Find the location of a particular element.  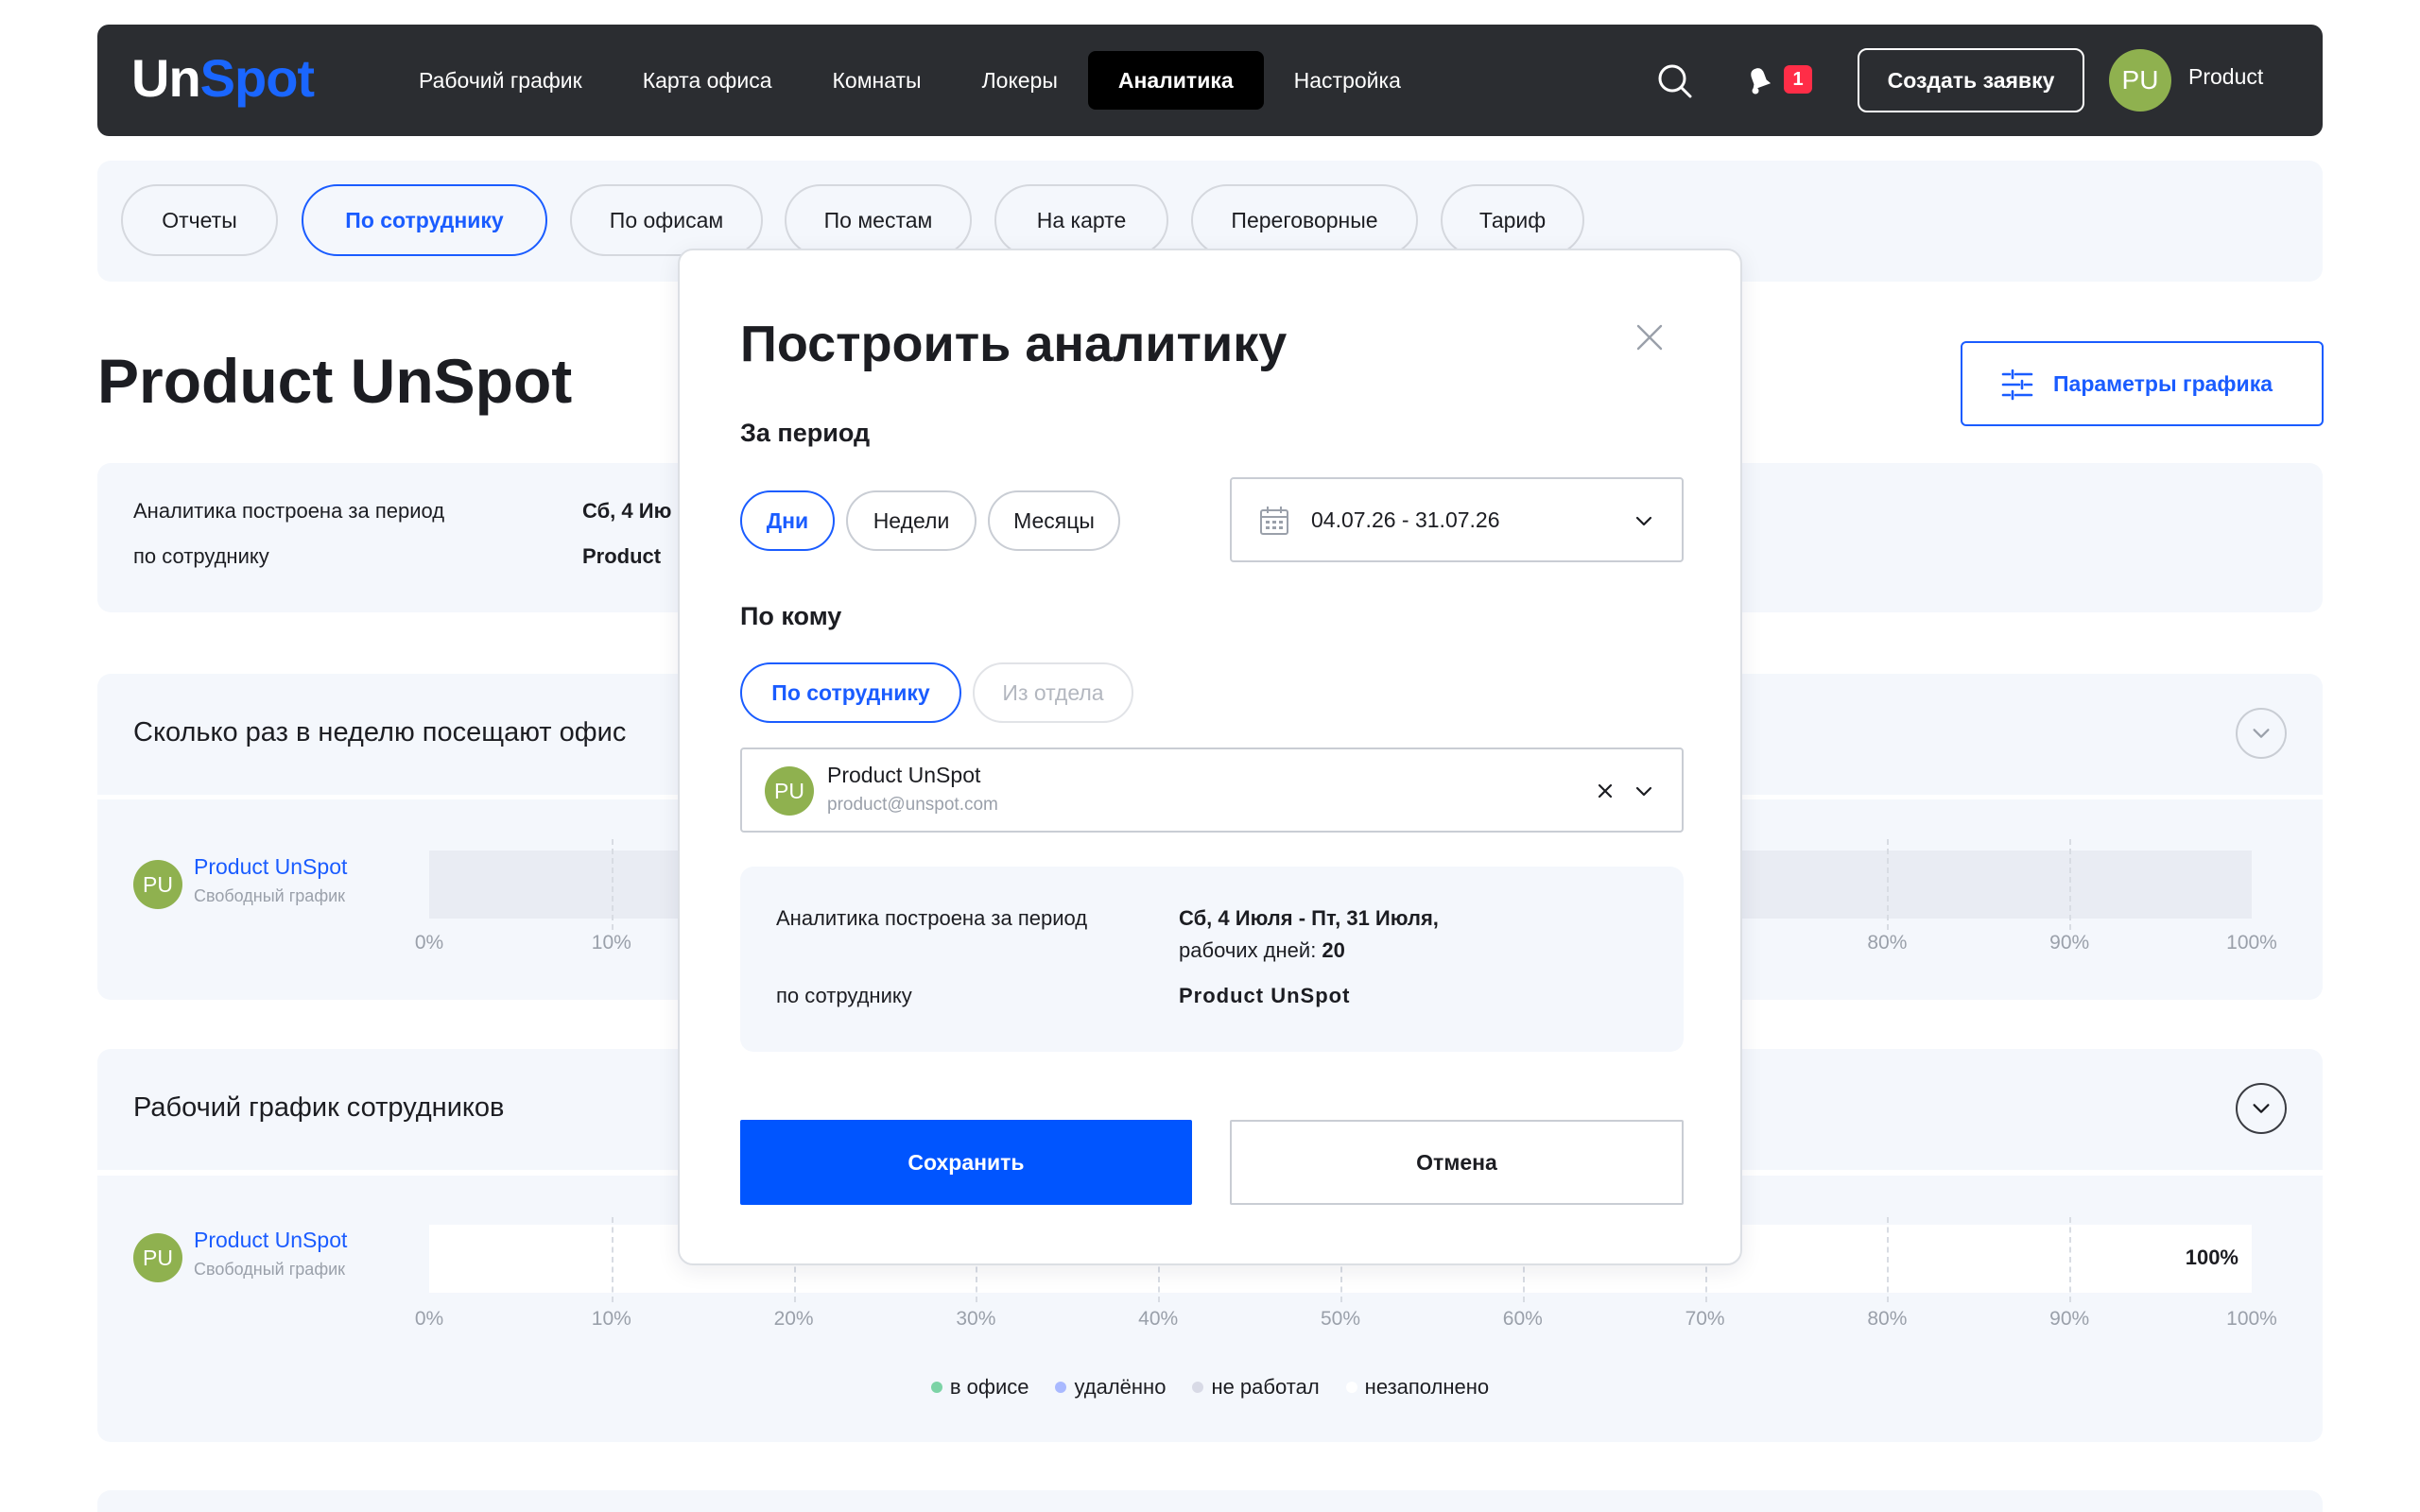

clear-icon is located at coordinates (1605, 791).